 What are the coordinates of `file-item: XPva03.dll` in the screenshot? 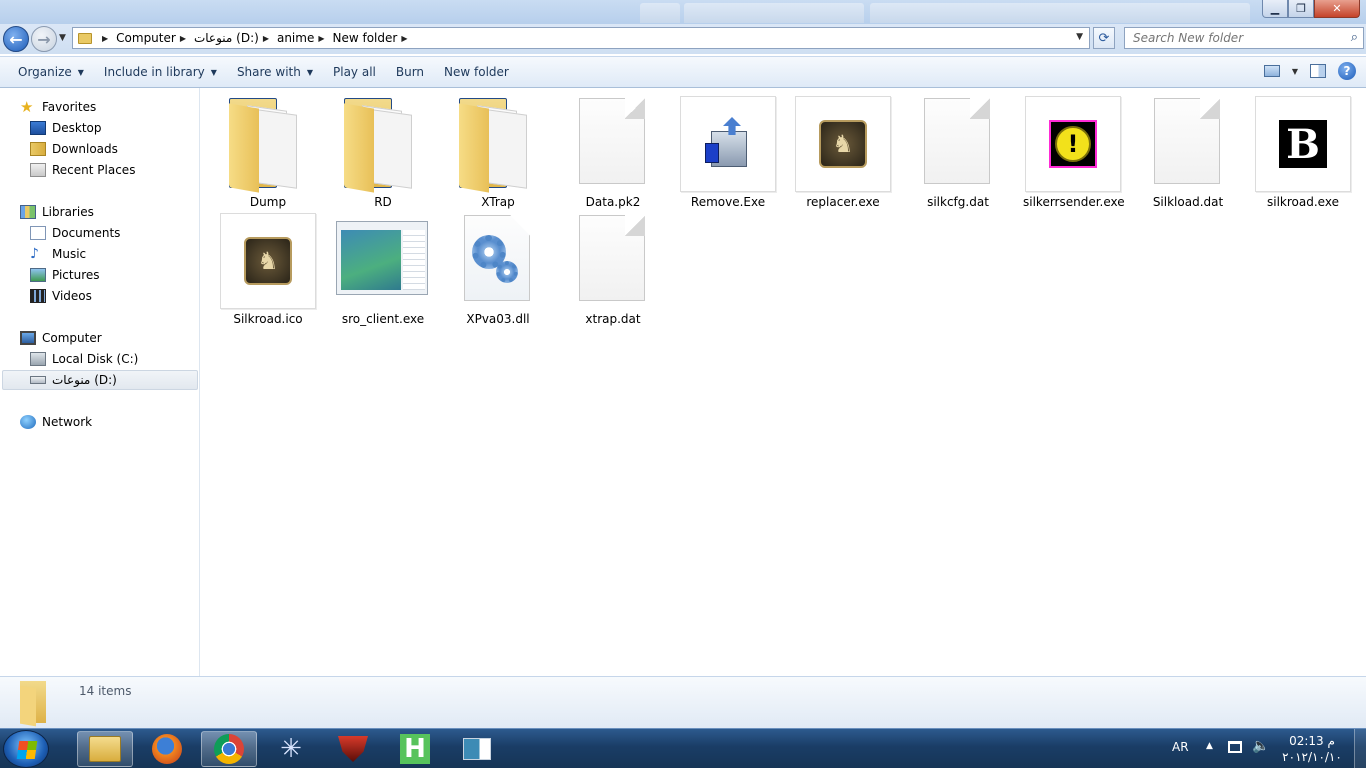 It's located at (498, 270).